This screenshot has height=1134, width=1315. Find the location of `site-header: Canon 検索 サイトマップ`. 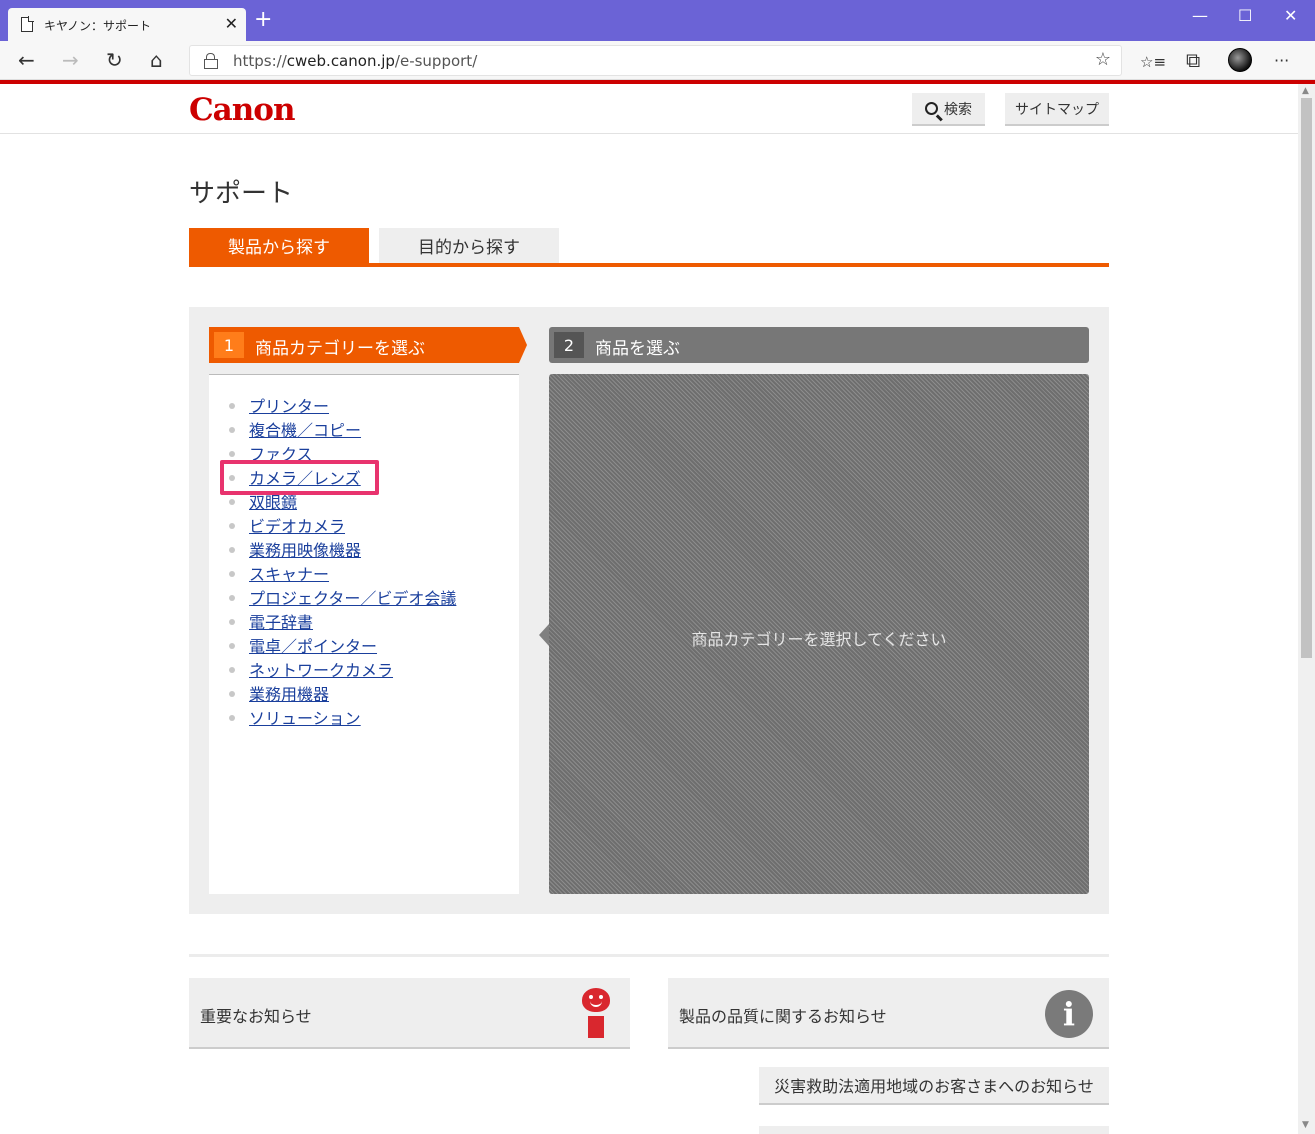

site-header: Canon 検索 サイトマップ is located at coordinates (649, 109).